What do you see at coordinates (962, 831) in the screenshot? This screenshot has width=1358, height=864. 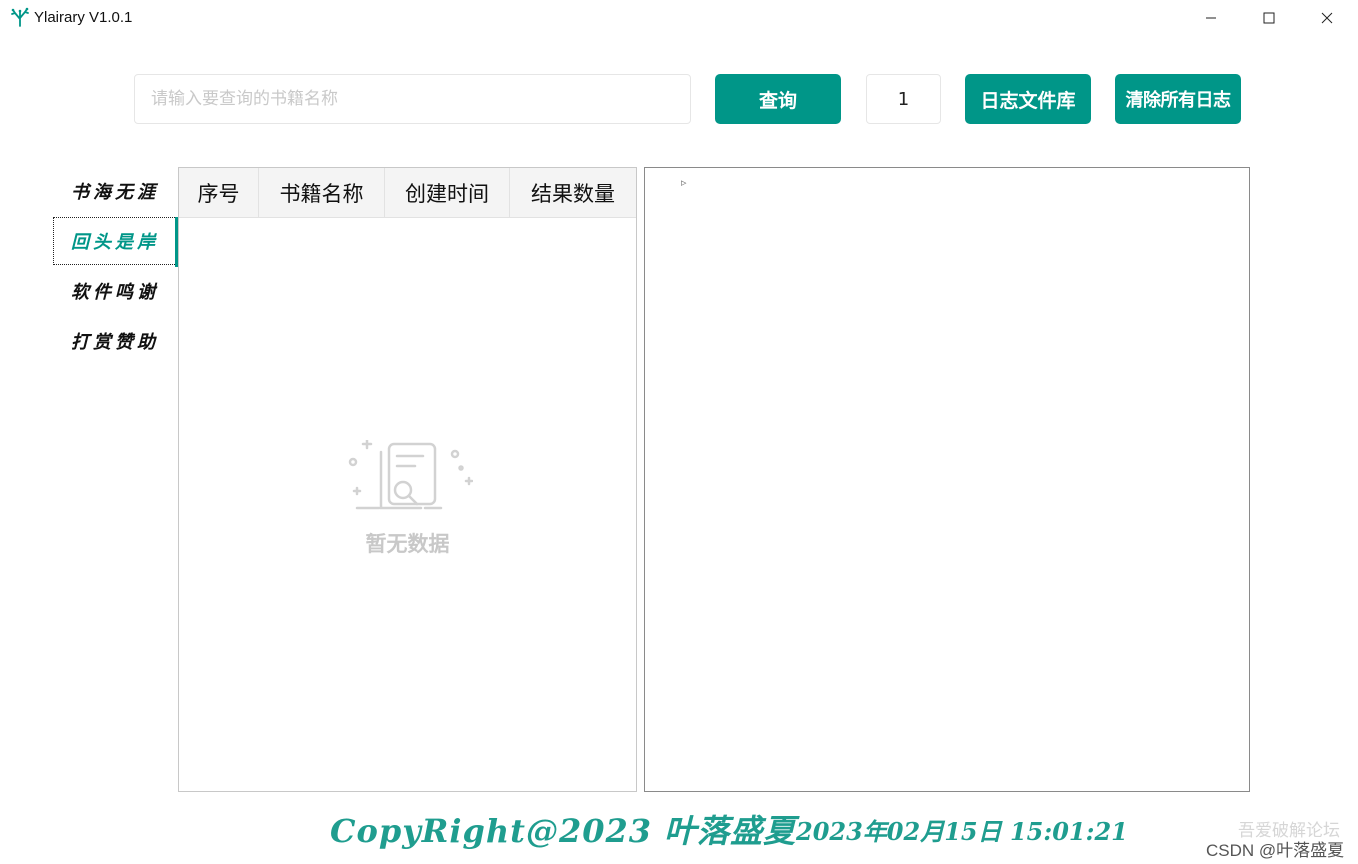 I see `current-datetime: 2023年02月15日 15:01:21` at bounding box center [962, 831].